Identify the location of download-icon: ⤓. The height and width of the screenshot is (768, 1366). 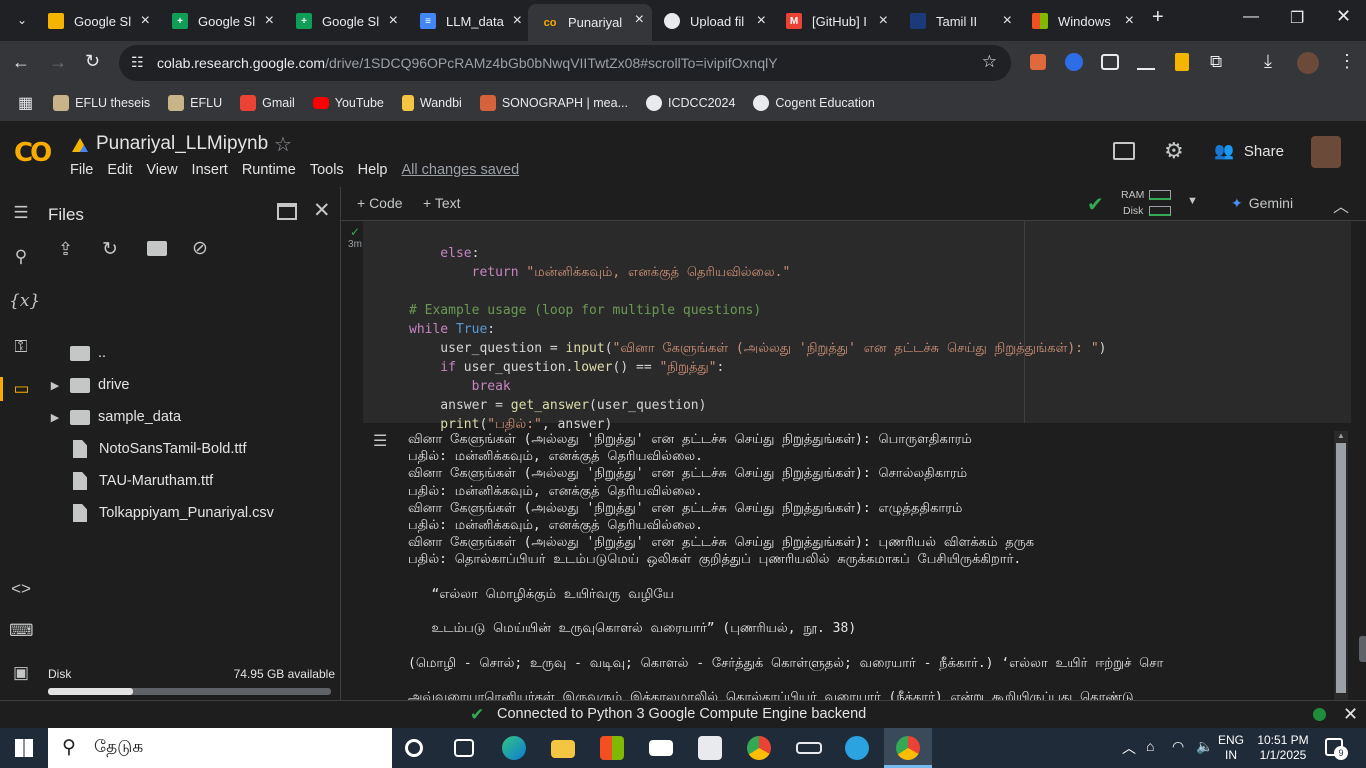
(1268, 61).